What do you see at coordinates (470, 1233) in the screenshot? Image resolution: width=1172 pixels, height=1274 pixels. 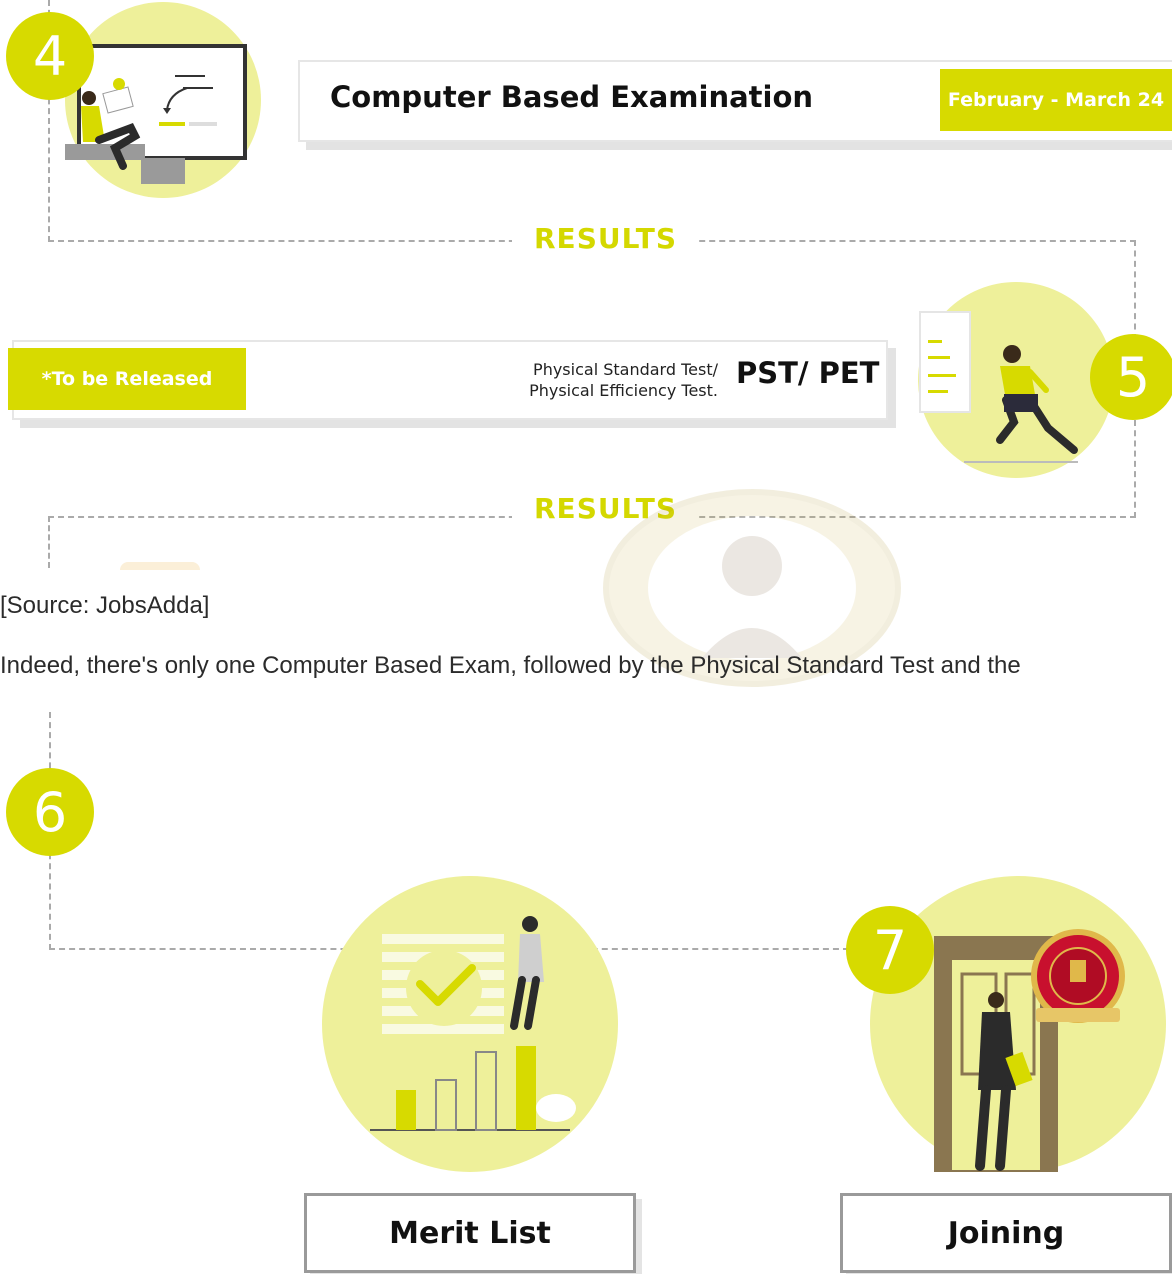 I see `merit-list-label: Merit List` at bounding box center [470, 1233].